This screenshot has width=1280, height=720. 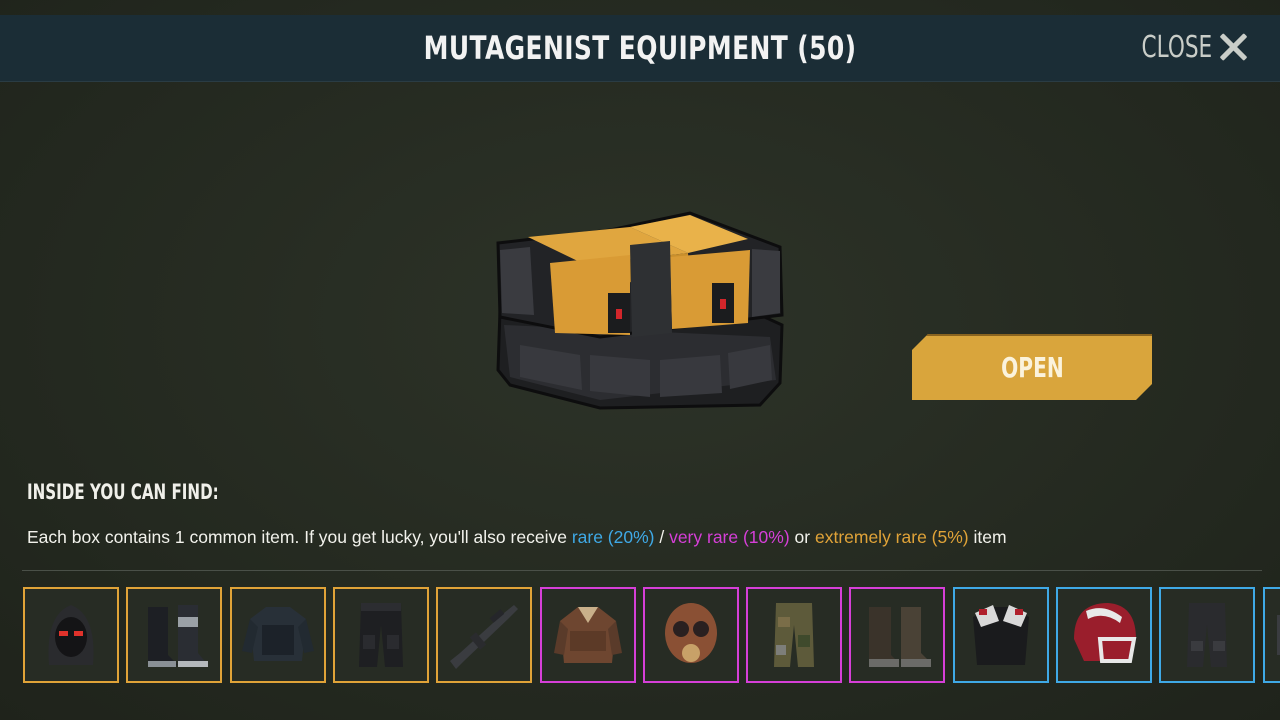 I want to click on leather-jacket-icon, so click(x=587, y=635).